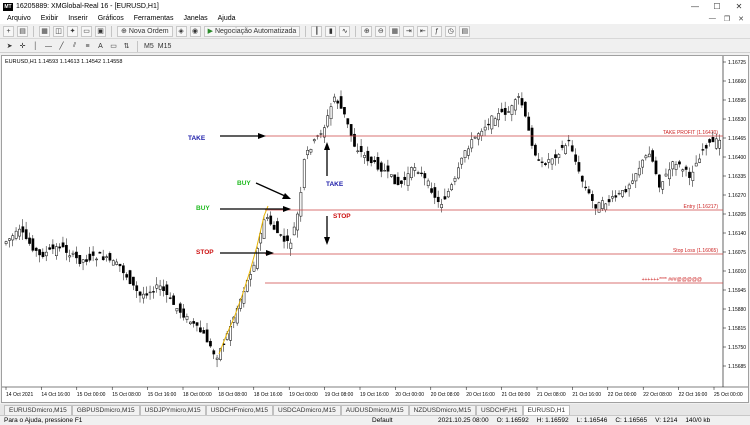 The height and width of the screenshot is (425, 750). What do you see at coordinates (8, 31) in the screenshot?
I see `new-chart-icon: +` at bounding box center [8, 31].